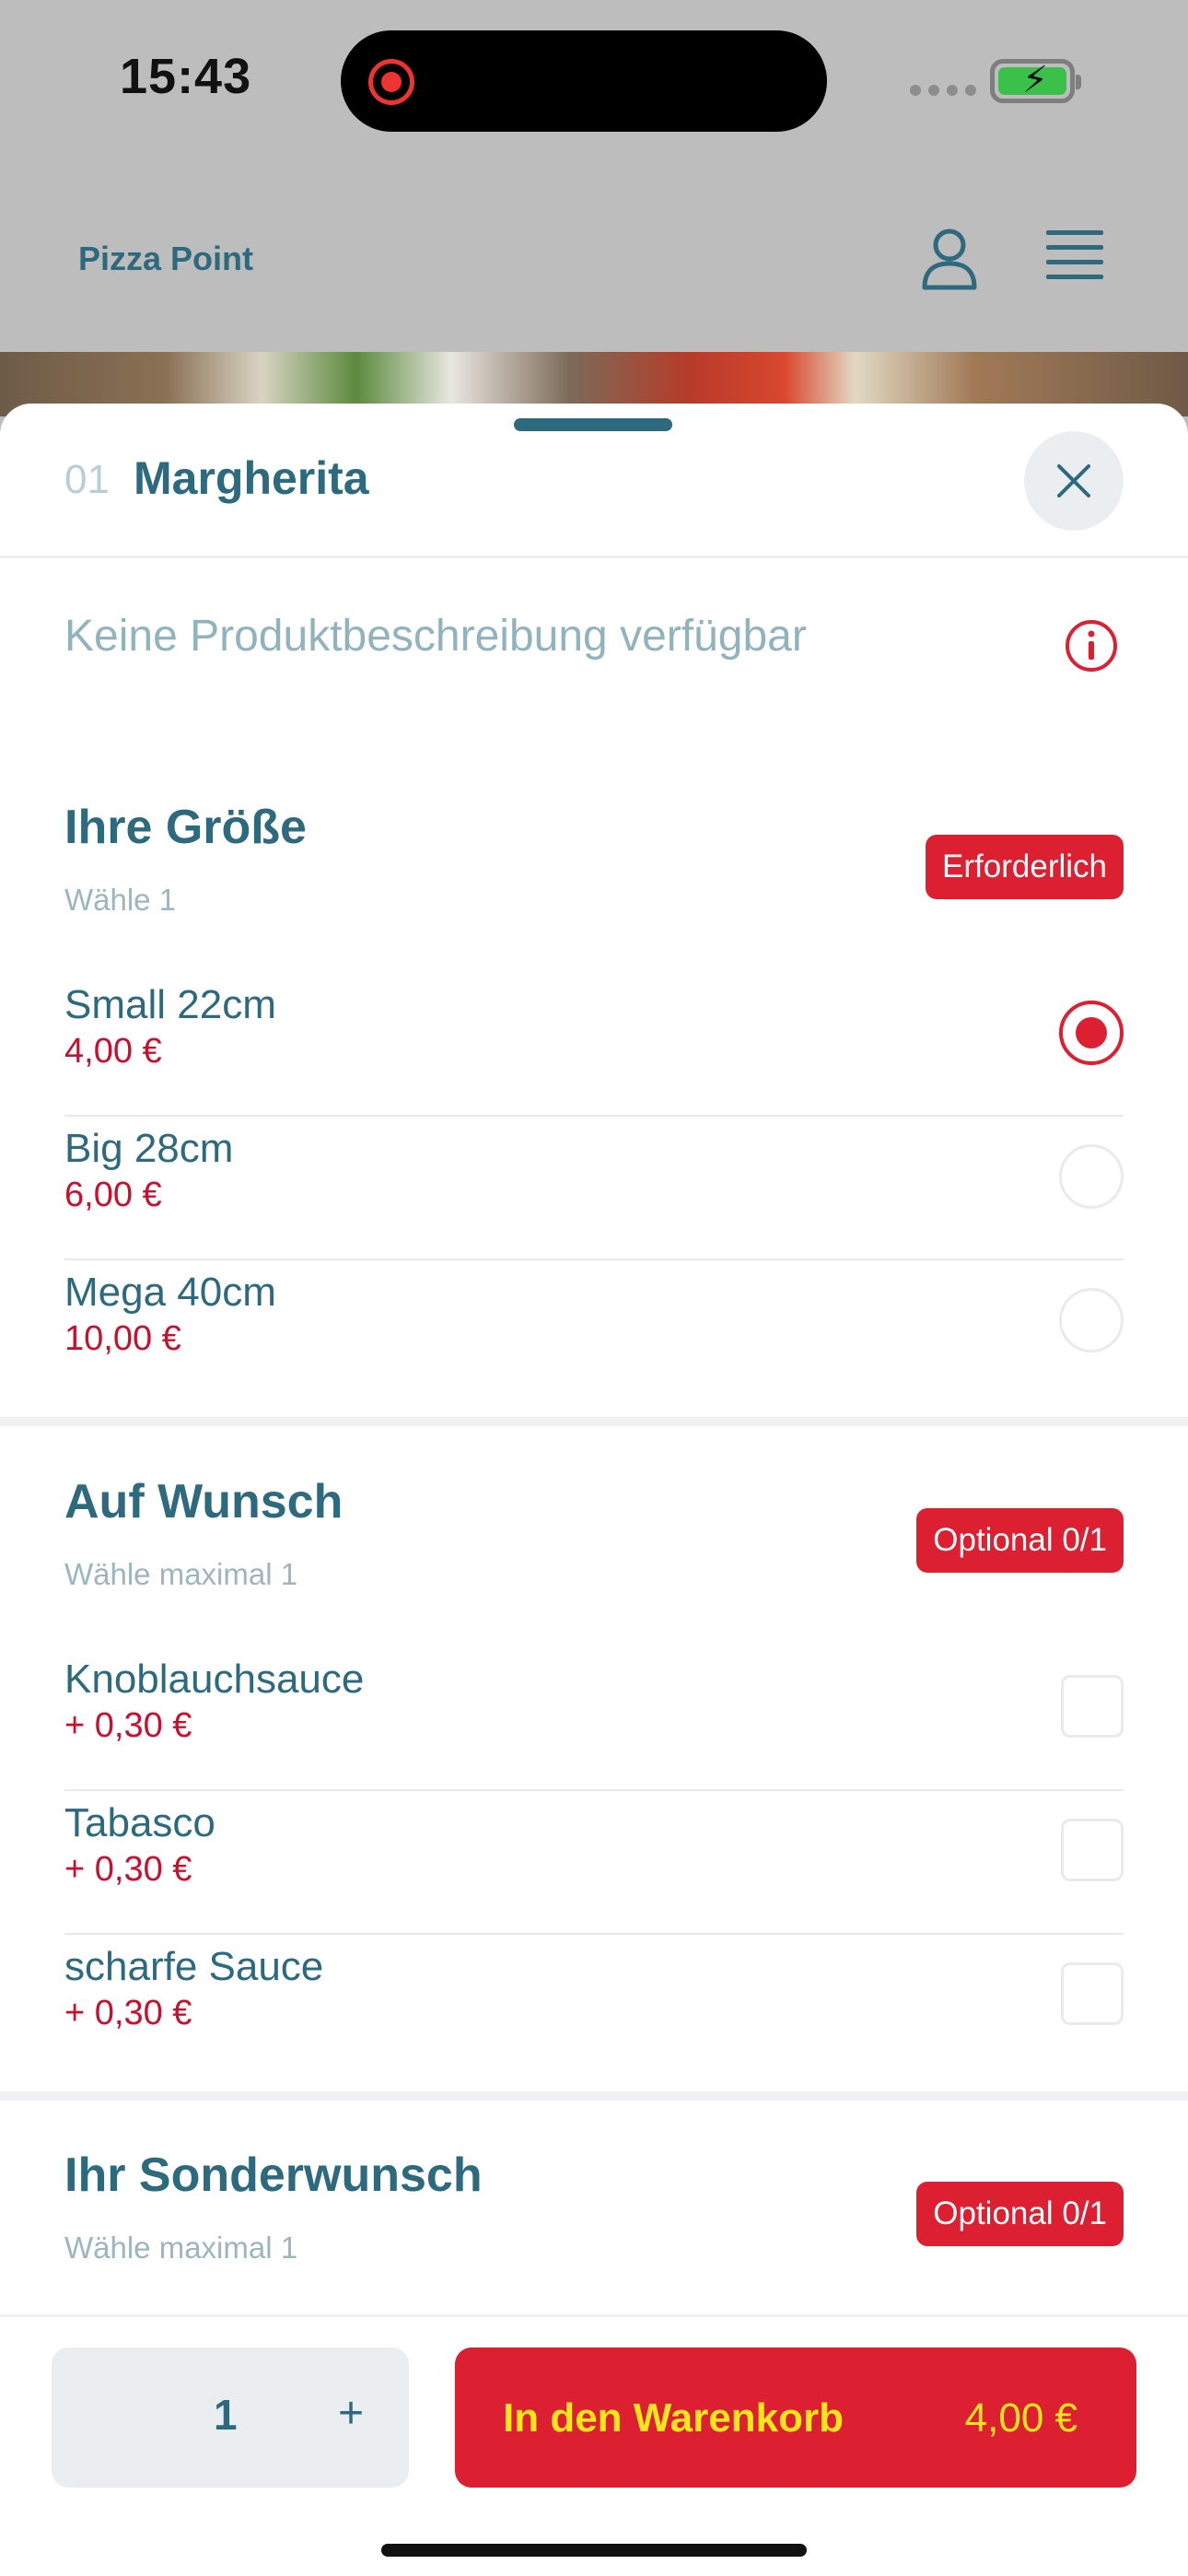 This screenshot has height=2576, width=1188. Describe the element at coordinates (594, 557) in the screenshot. I see `divider` at that location.